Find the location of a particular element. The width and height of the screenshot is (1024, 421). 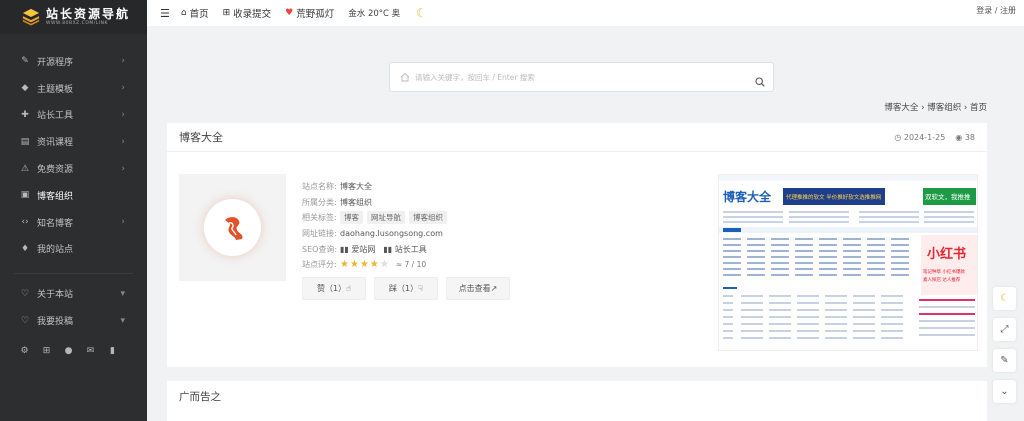

site-category: 博客组织 is located at coordinates (356, 202).